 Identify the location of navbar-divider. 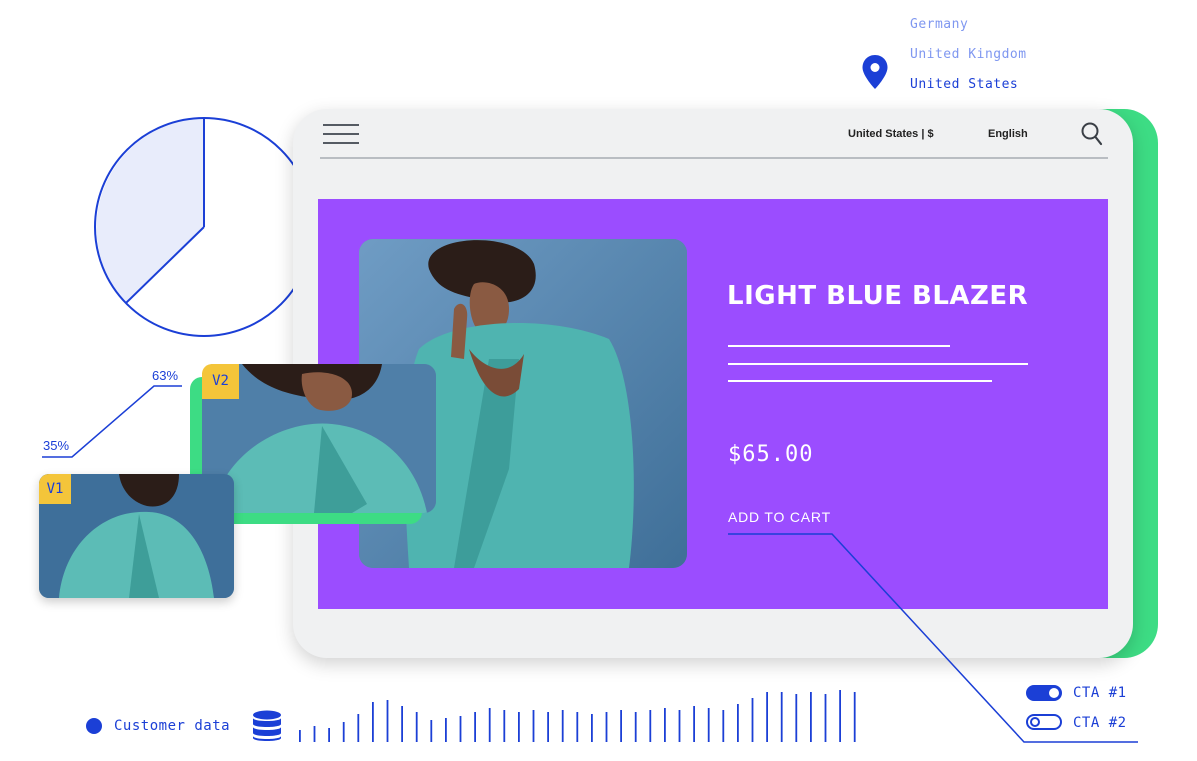
(714, 158).